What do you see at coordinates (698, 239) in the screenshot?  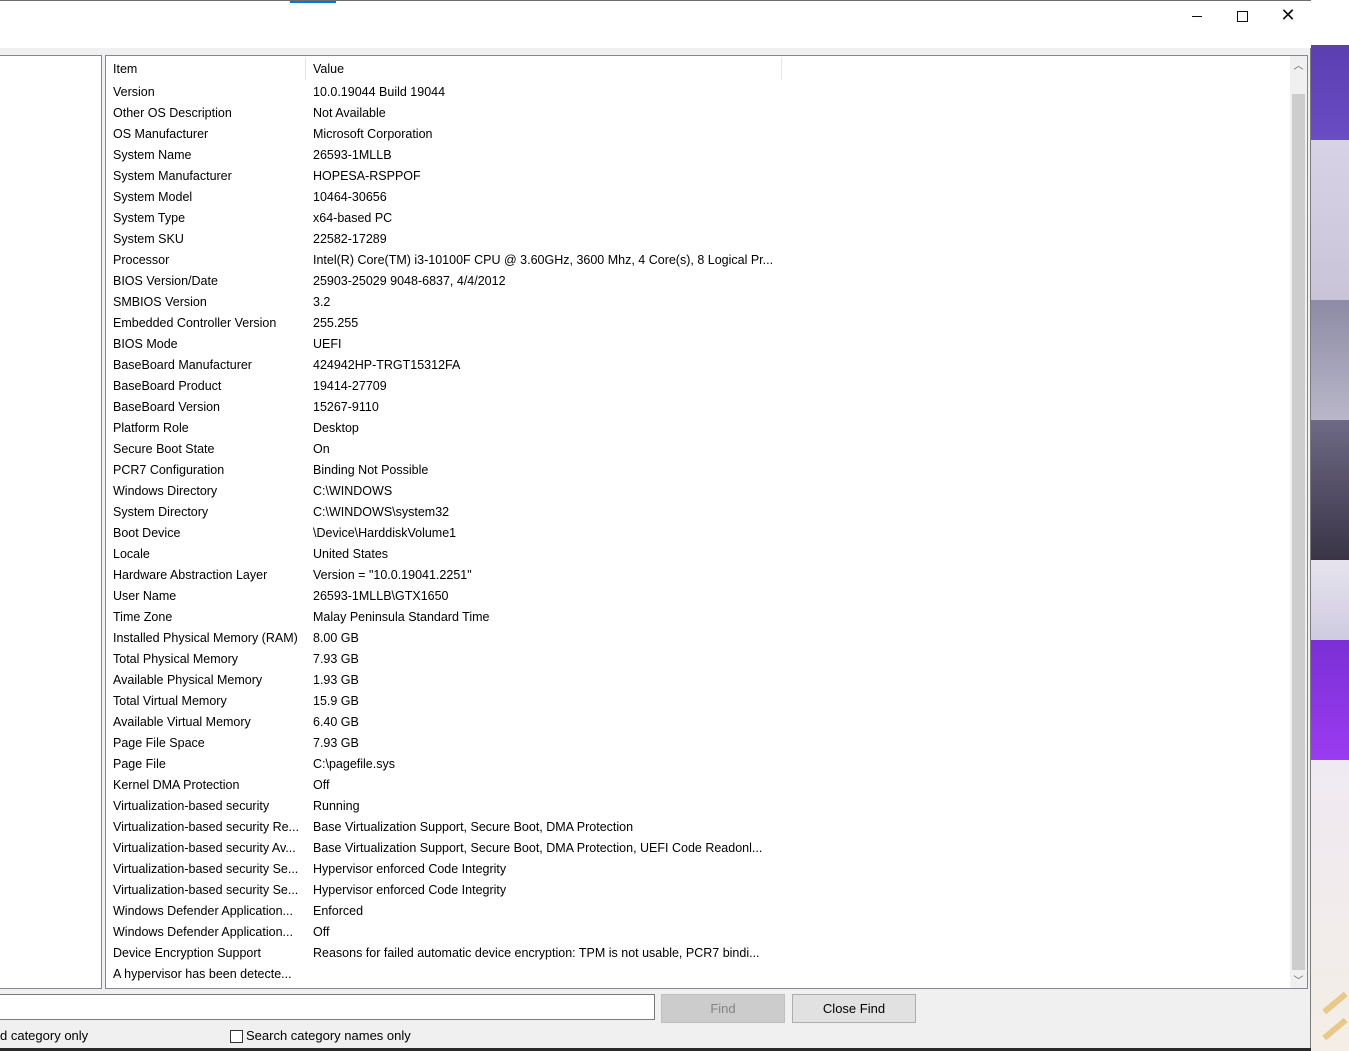 I see `table-row: System SKU 22582-17289` at bounding box center [698, 239].